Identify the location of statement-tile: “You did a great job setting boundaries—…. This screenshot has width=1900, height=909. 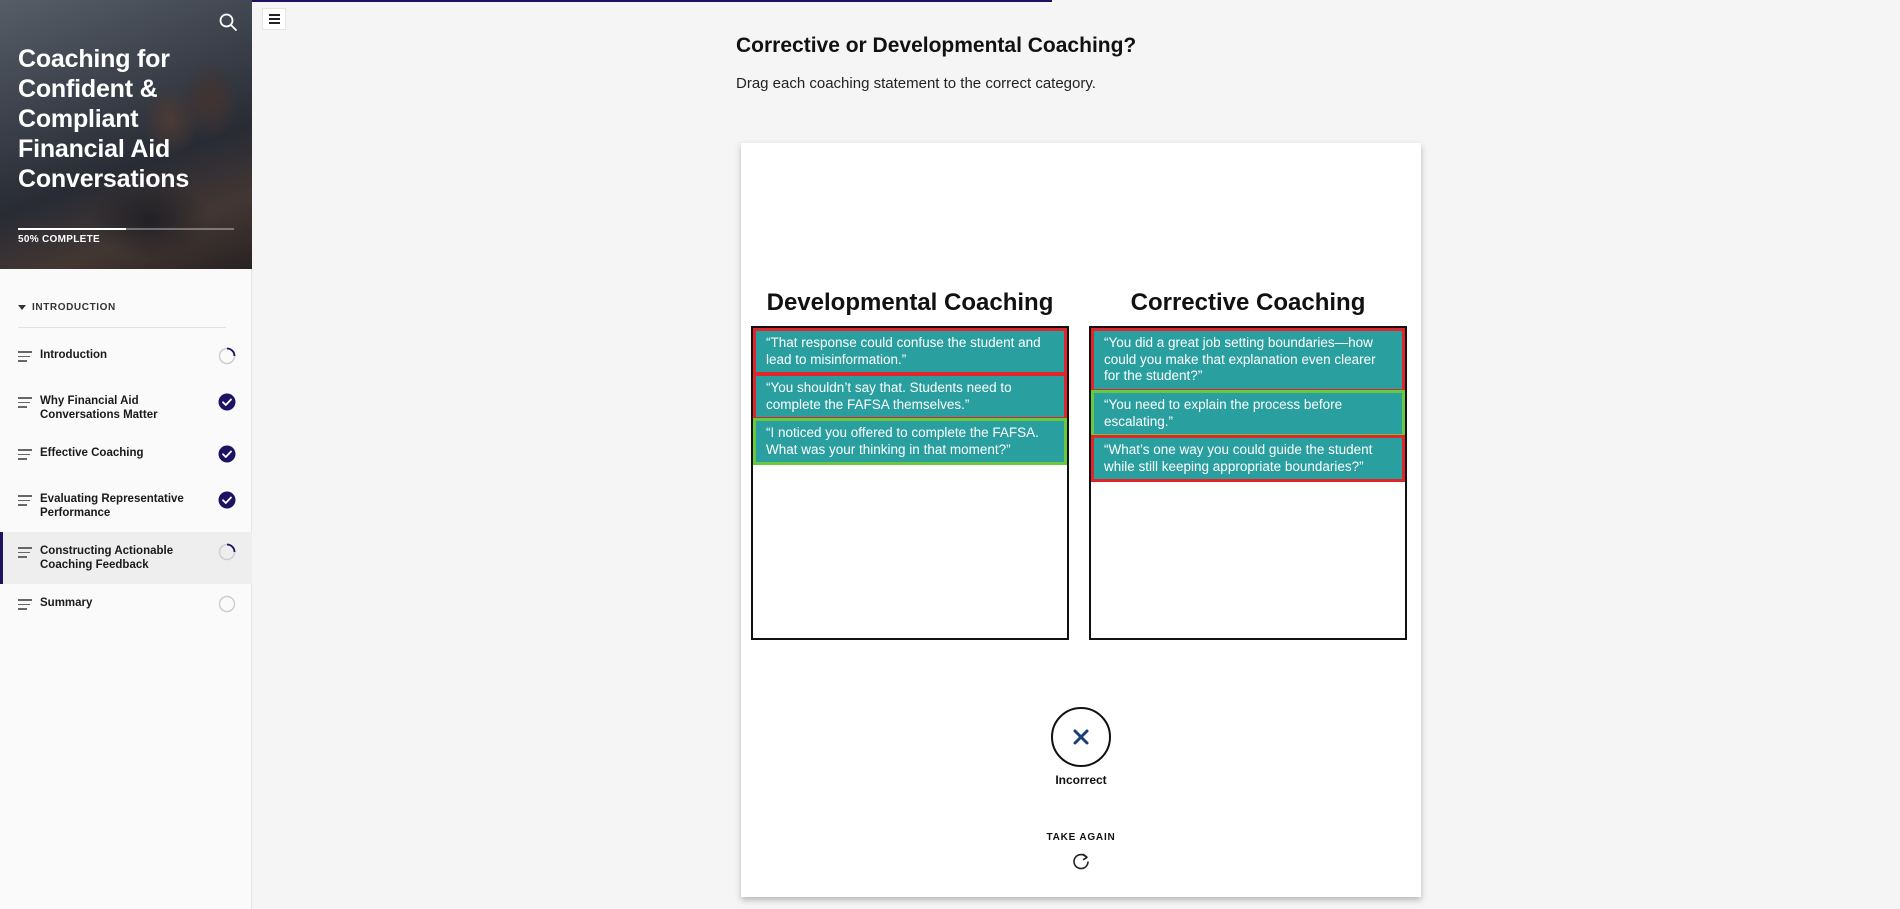
(1248, 360).